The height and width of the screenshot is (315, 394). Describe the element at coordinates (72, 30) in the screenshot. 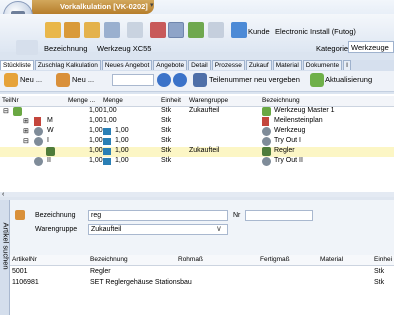

I see `save-icon` at that location.